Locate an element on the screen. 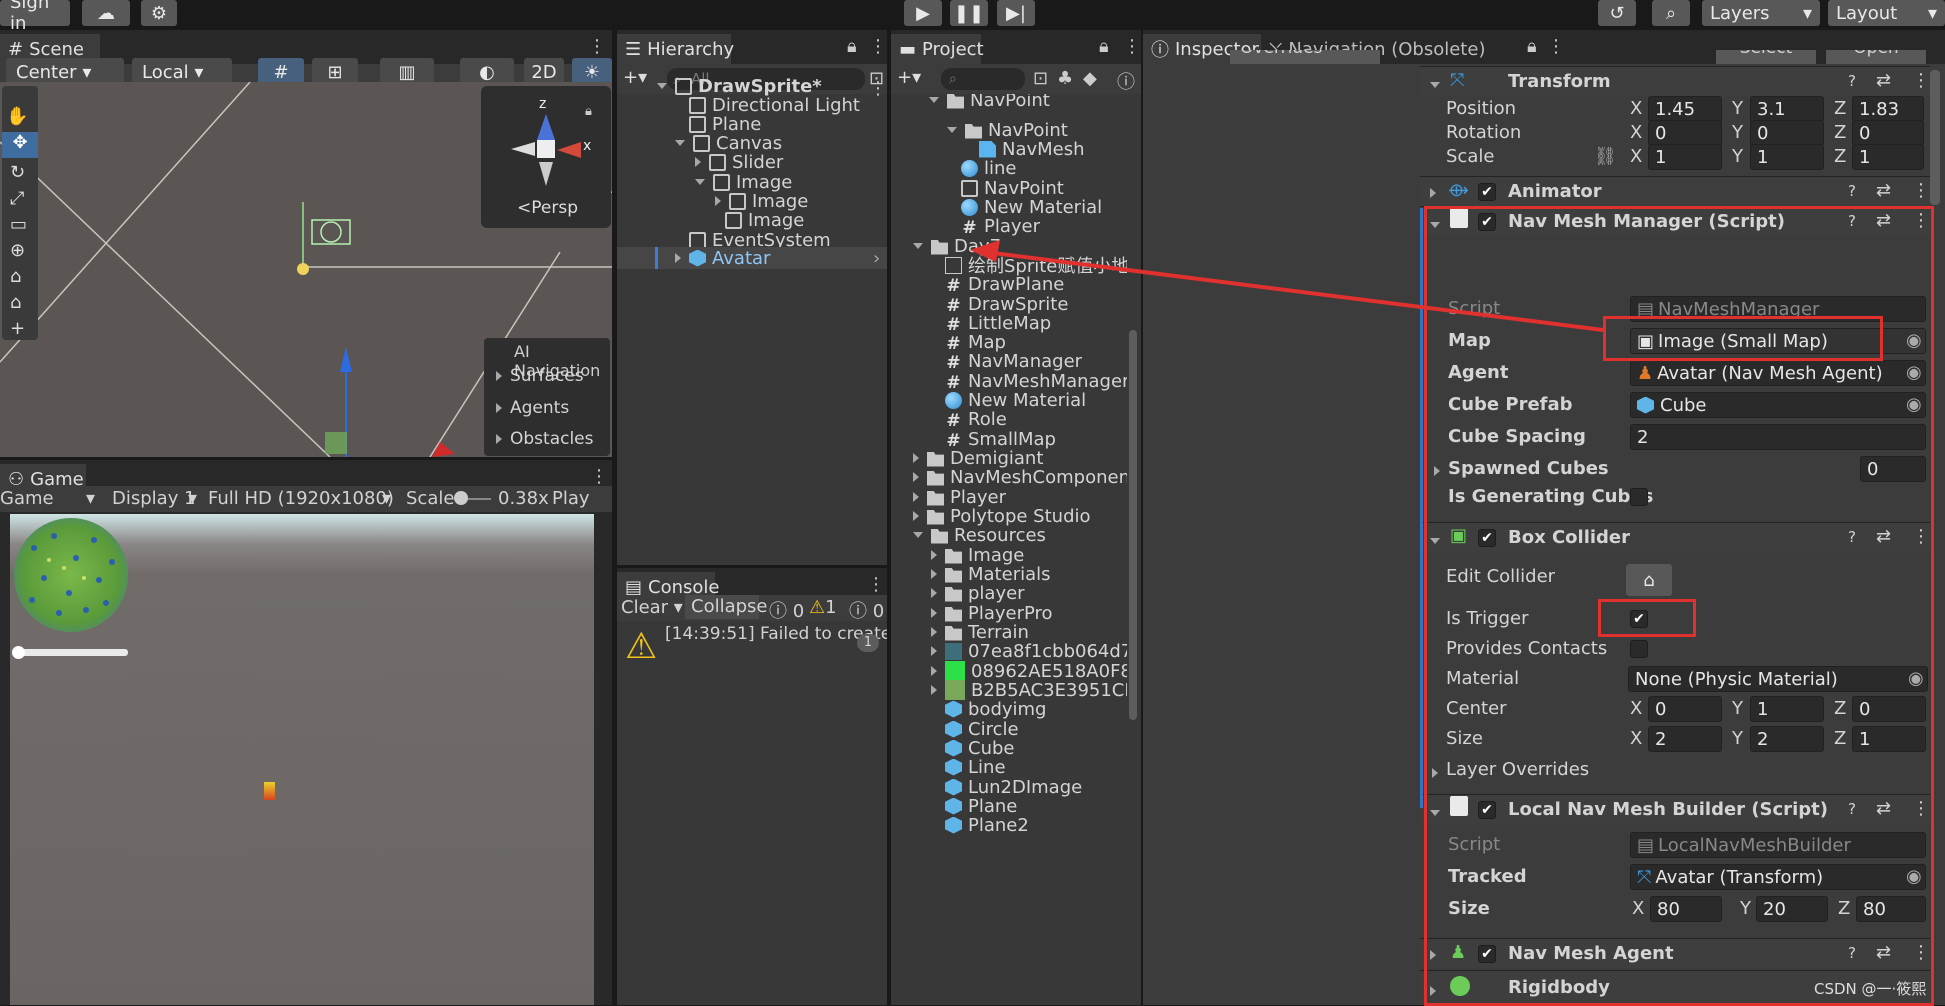  scale-icon: ⤢ is located at coordinates (17, 198).